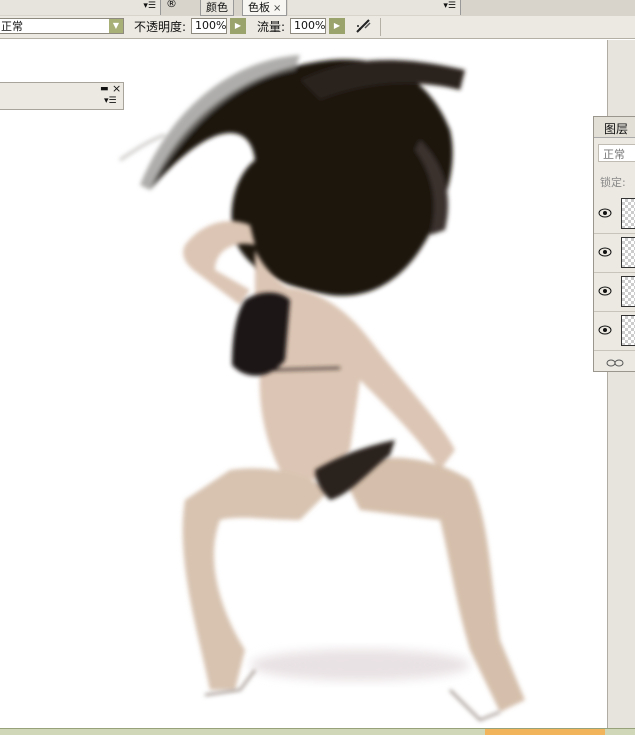 This screenshot has height=735, width=635. What do you see at coordinates (104, 89) in the screenshot?
I see `minimize-icon: ▬` at bounding box center [104, 89].